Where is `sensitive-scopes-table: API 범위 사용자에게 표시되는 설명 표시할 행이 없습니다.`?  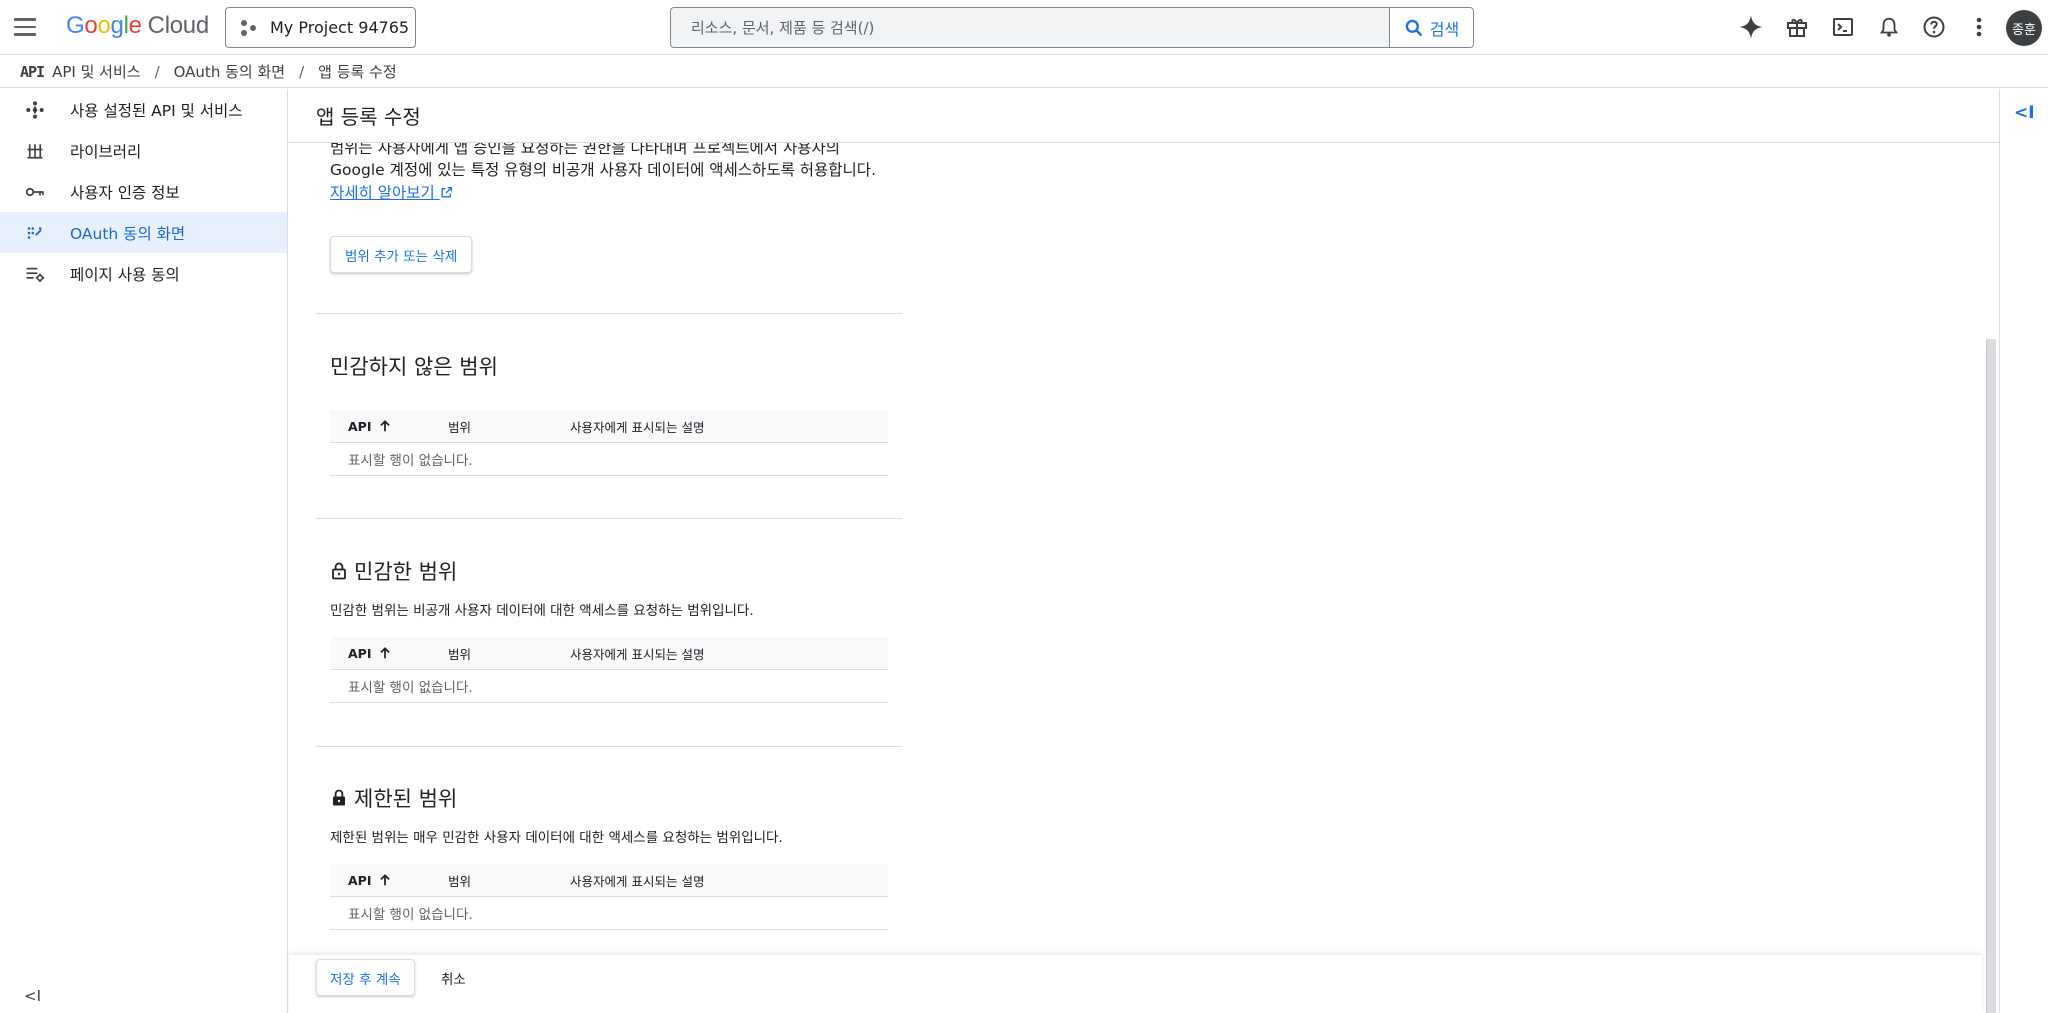 sensitive-scopes-table: API 범위 사용자에게 표시되는 설명 표시할 행이 없습니다. is located at coordinates (609, 670).